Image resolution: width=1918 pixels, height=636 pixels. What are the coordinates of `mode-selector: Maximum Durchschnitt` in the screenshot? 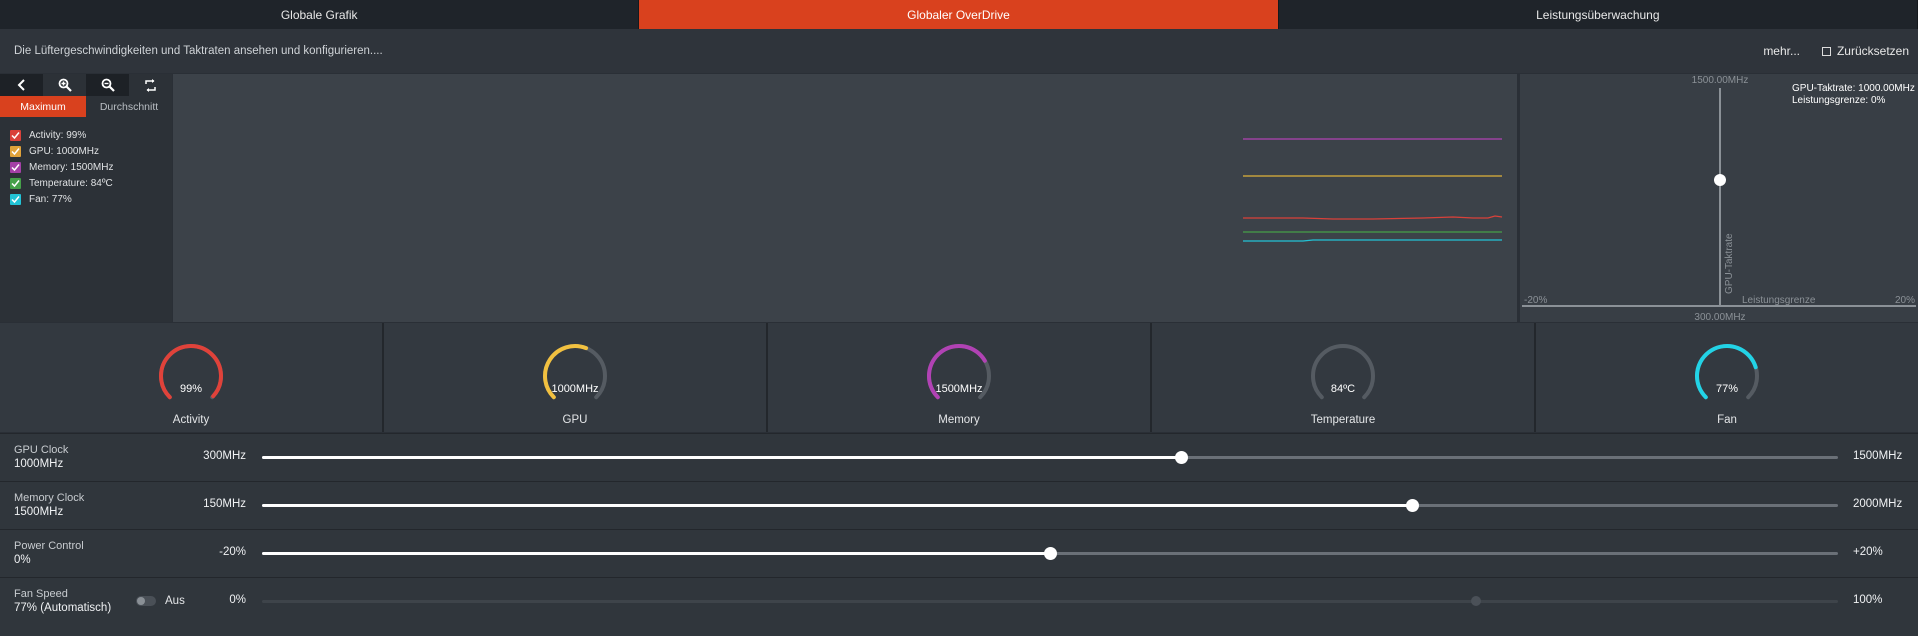 It's located at (86, 106).